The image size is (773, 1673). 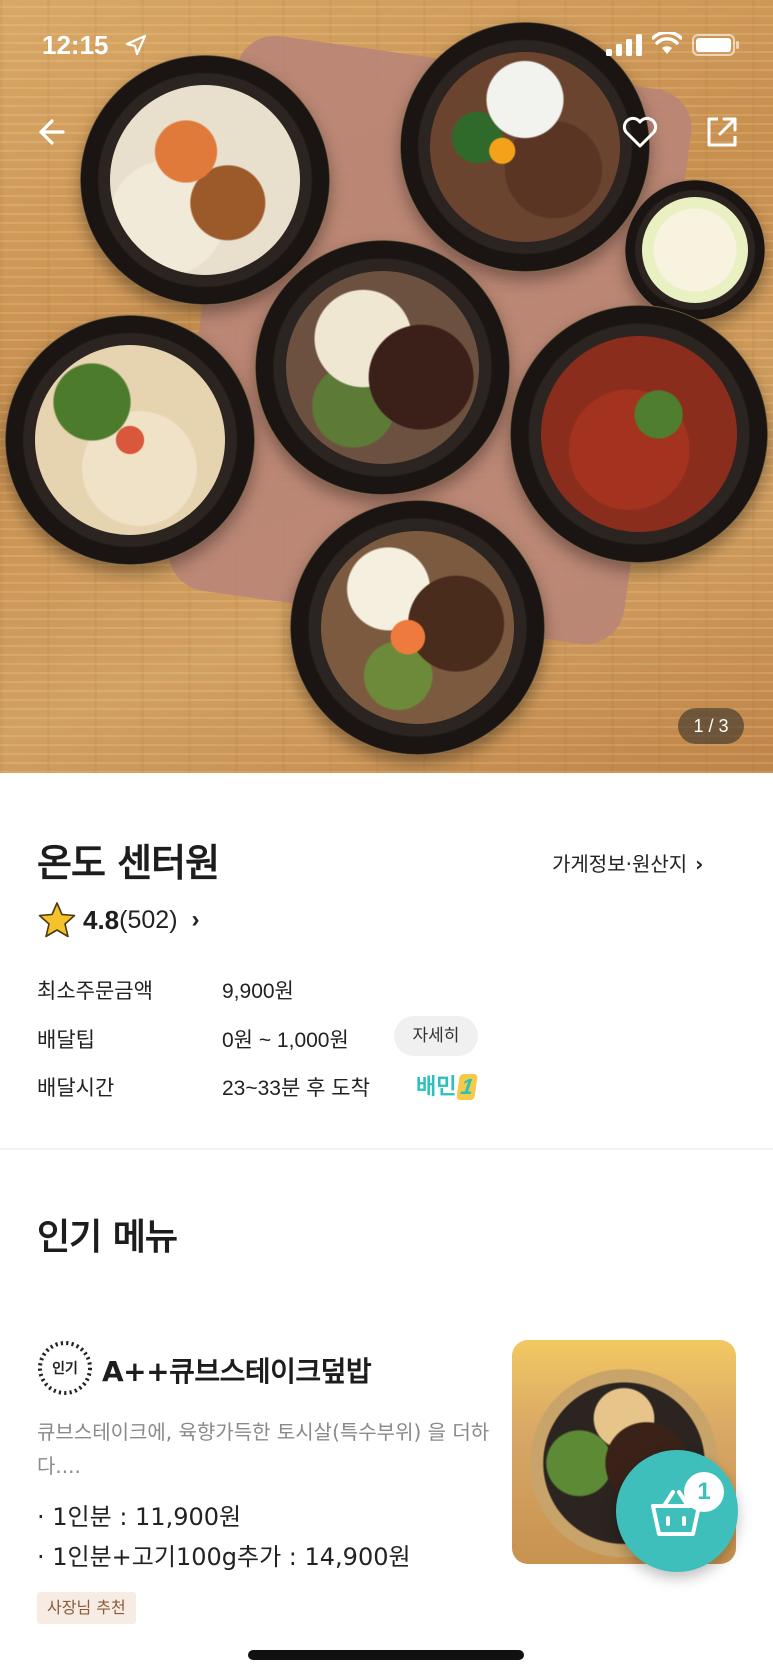 What do you see at coordinates (677, 1511) in the screenshot?
I see `cart-button: 1` at bounding box center [677, 1511].